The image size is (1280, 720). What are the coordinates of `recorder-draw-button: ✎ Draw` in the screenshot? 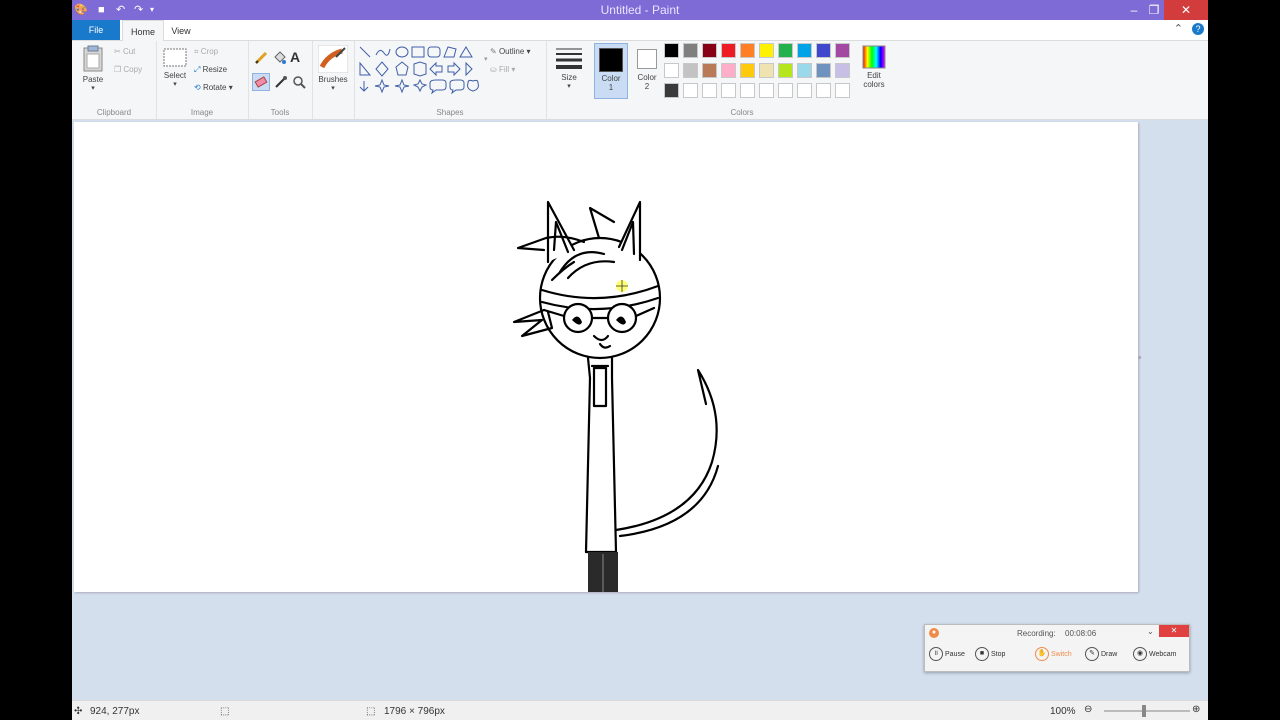 It's located at (1101, 655).